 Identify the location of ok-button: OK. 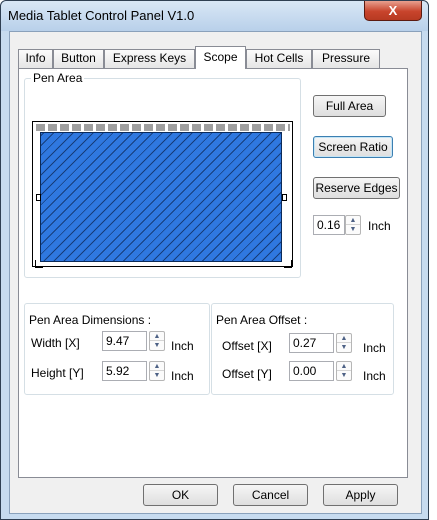
(180, 495).